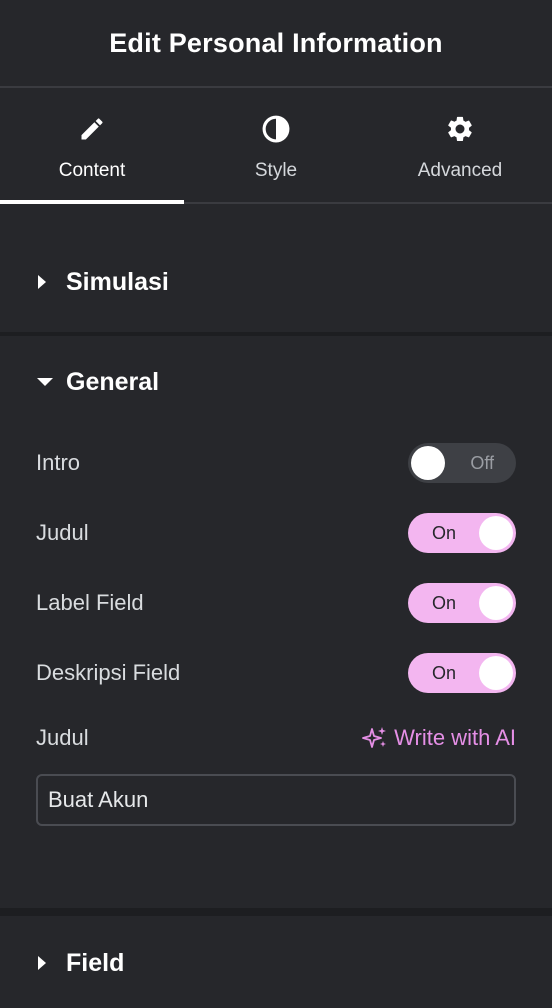 The height and width of the screenshot is (1008, 552). What do you see at coordinates (92, 129) in the screenshot?
I see `pencil-icon` at bounding box center [92, 129].